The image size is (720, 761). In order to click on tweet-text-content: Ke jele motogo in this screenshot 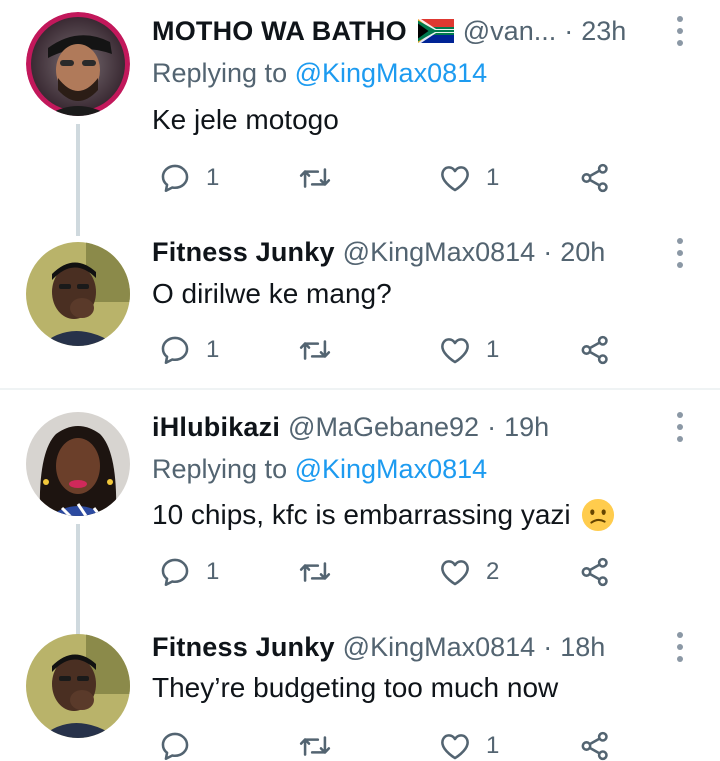, I will do `click(245, 119)`.